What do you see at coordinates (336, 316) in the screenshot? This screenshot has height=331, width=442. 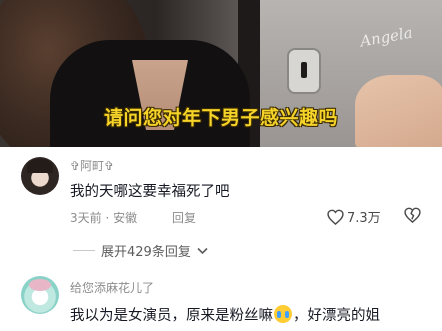 I see `comment-text-part: ，好漂亮的姐` at bounding box center [336, 316].